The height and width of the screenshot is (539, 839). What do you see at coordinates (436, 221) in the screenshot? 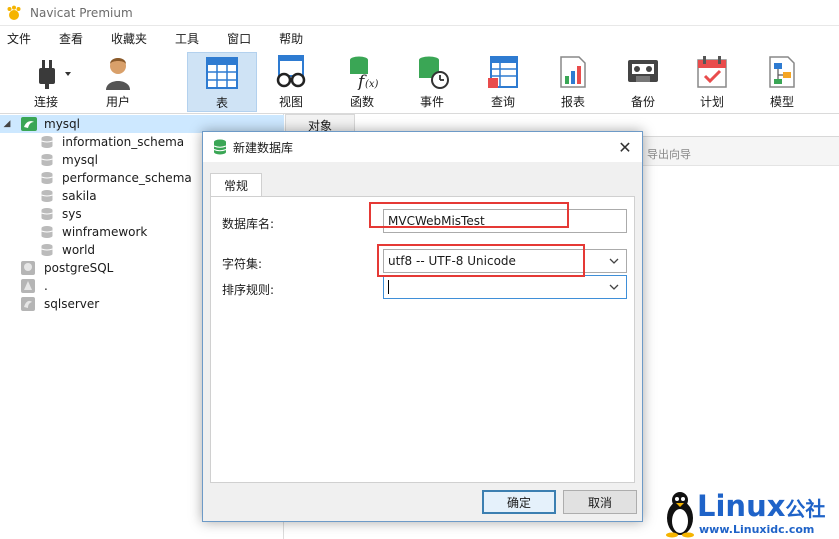
I see `db-name-value: MVCWebMisTest` at bounding box center [436, 221].